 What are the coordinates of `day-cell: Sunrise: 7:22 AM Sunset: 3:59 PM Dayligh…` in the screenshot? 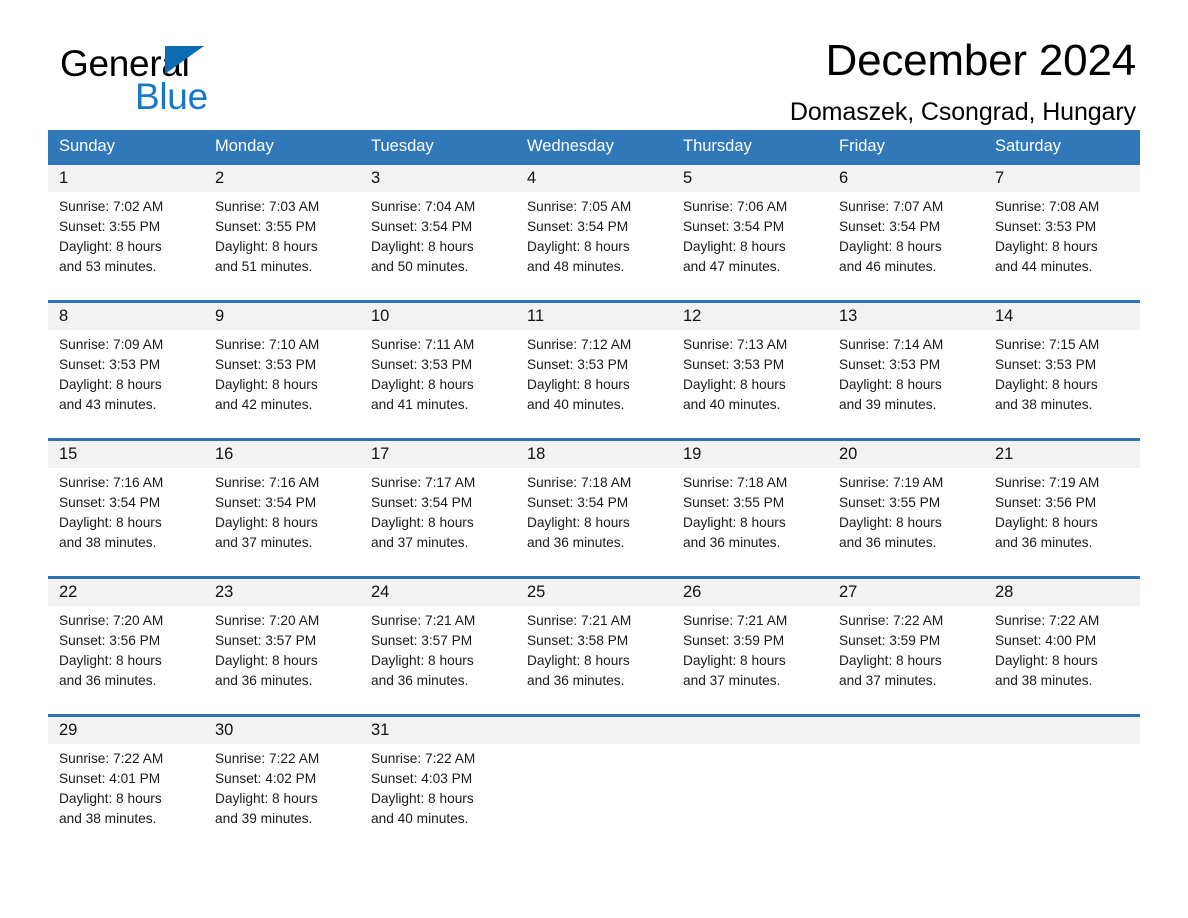 It's located at (906, 662).